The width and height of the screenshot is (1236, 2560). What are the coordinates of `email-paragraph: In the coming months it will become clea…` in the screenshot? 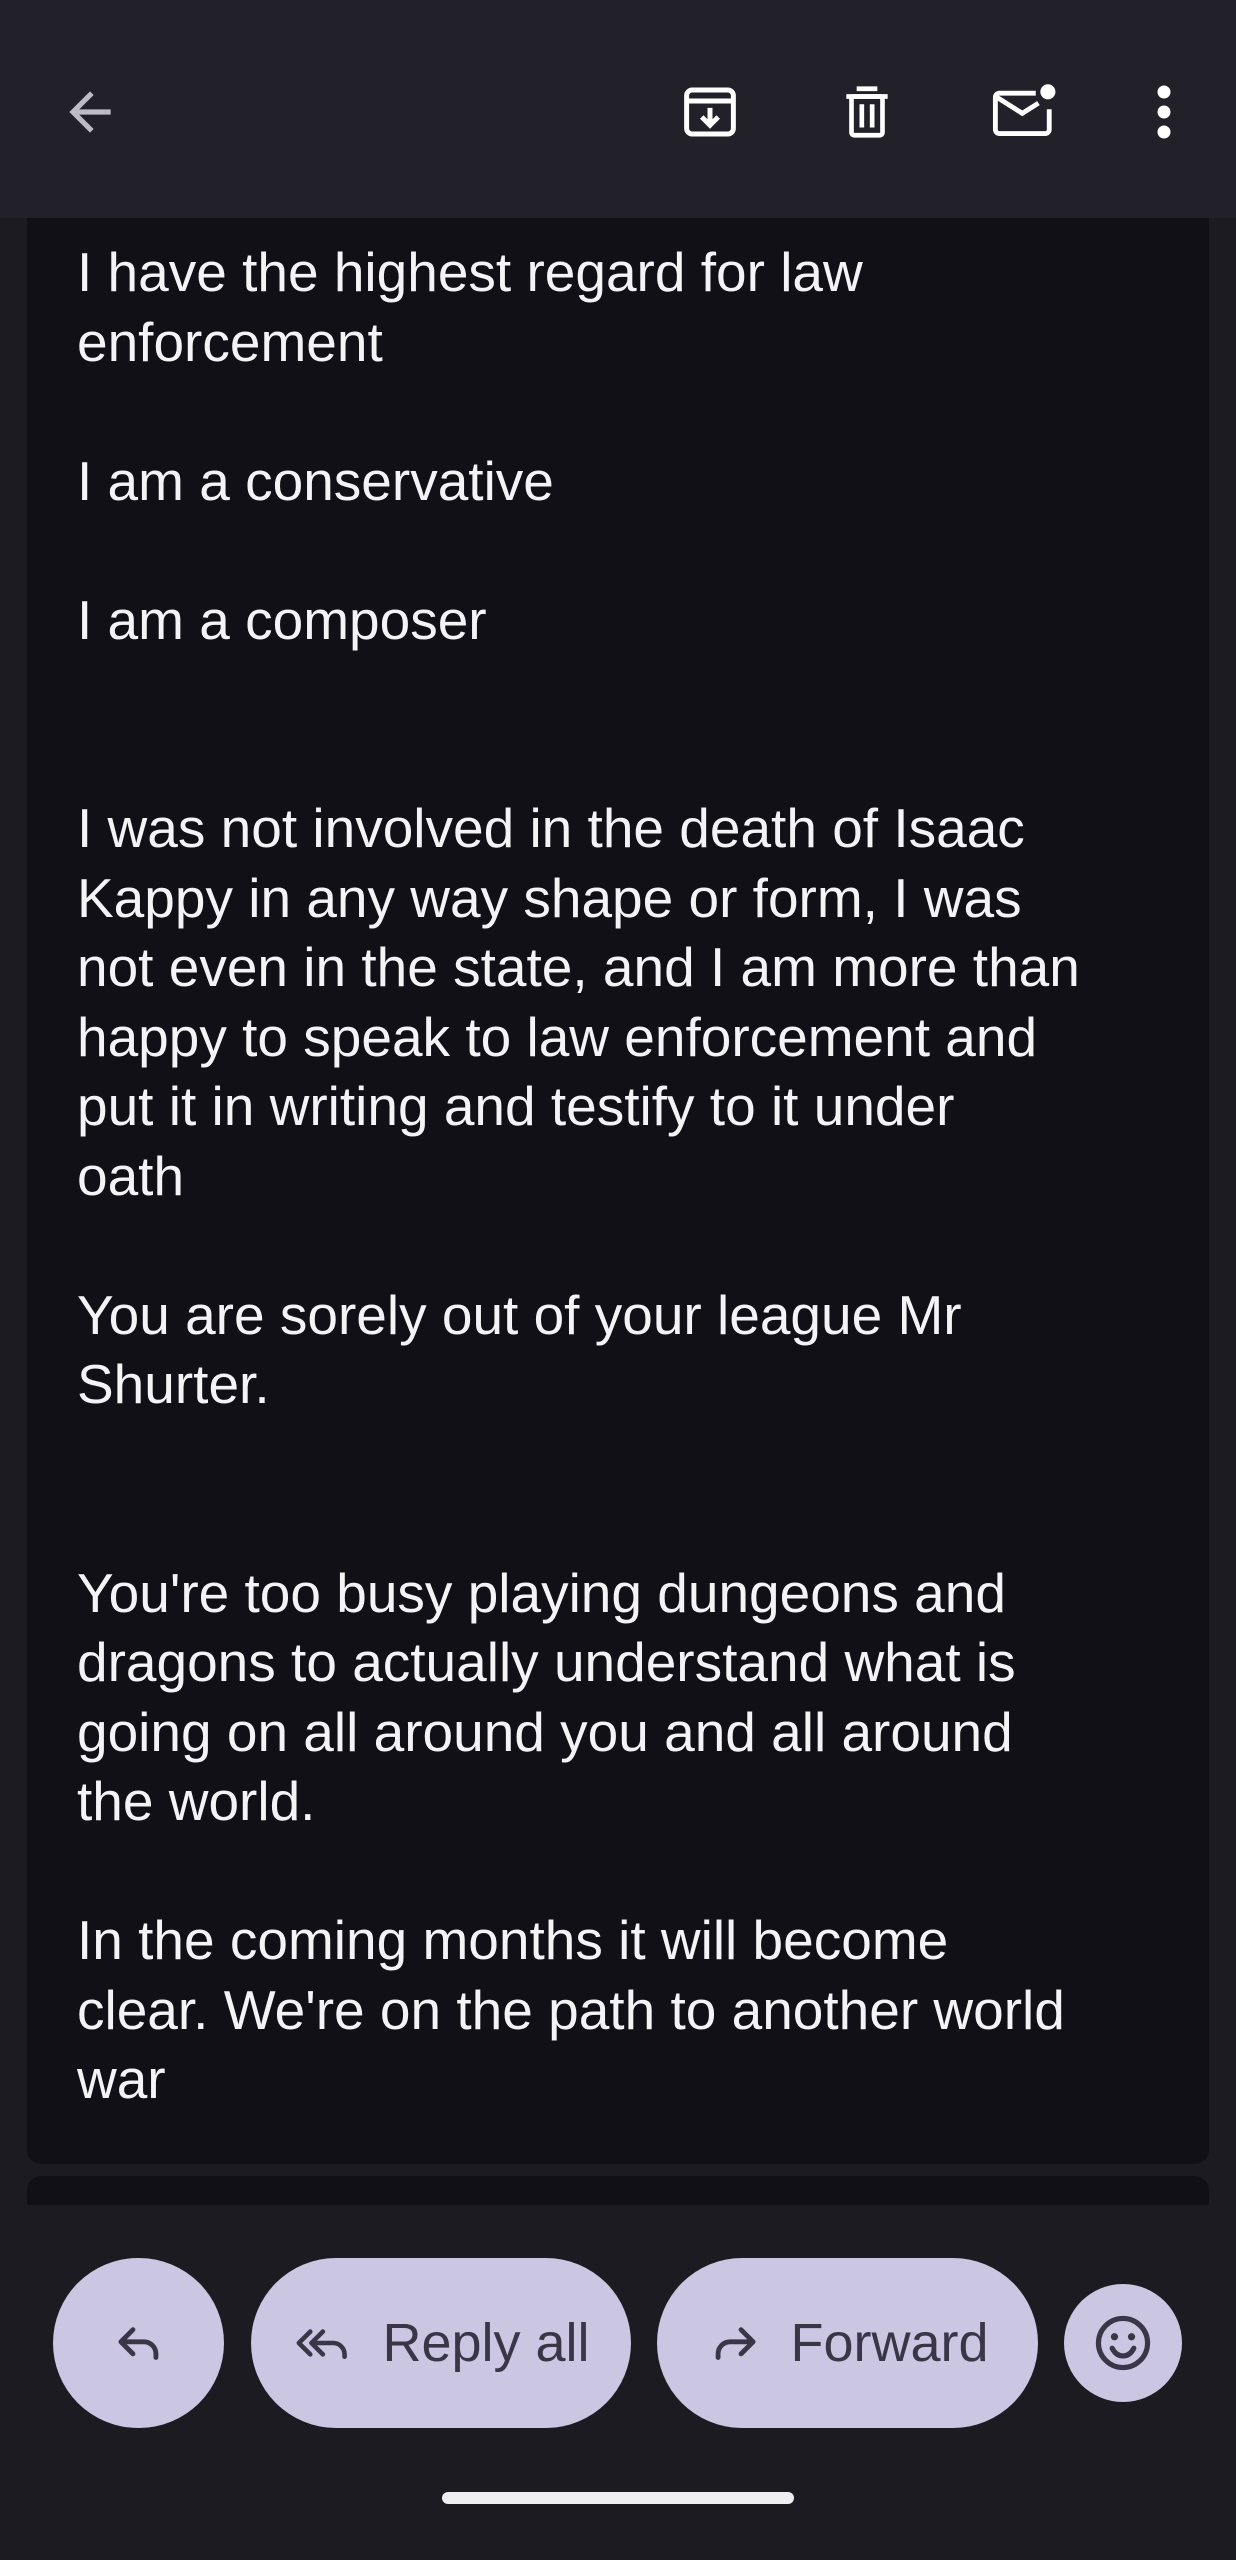 It's located at (571, 2009).